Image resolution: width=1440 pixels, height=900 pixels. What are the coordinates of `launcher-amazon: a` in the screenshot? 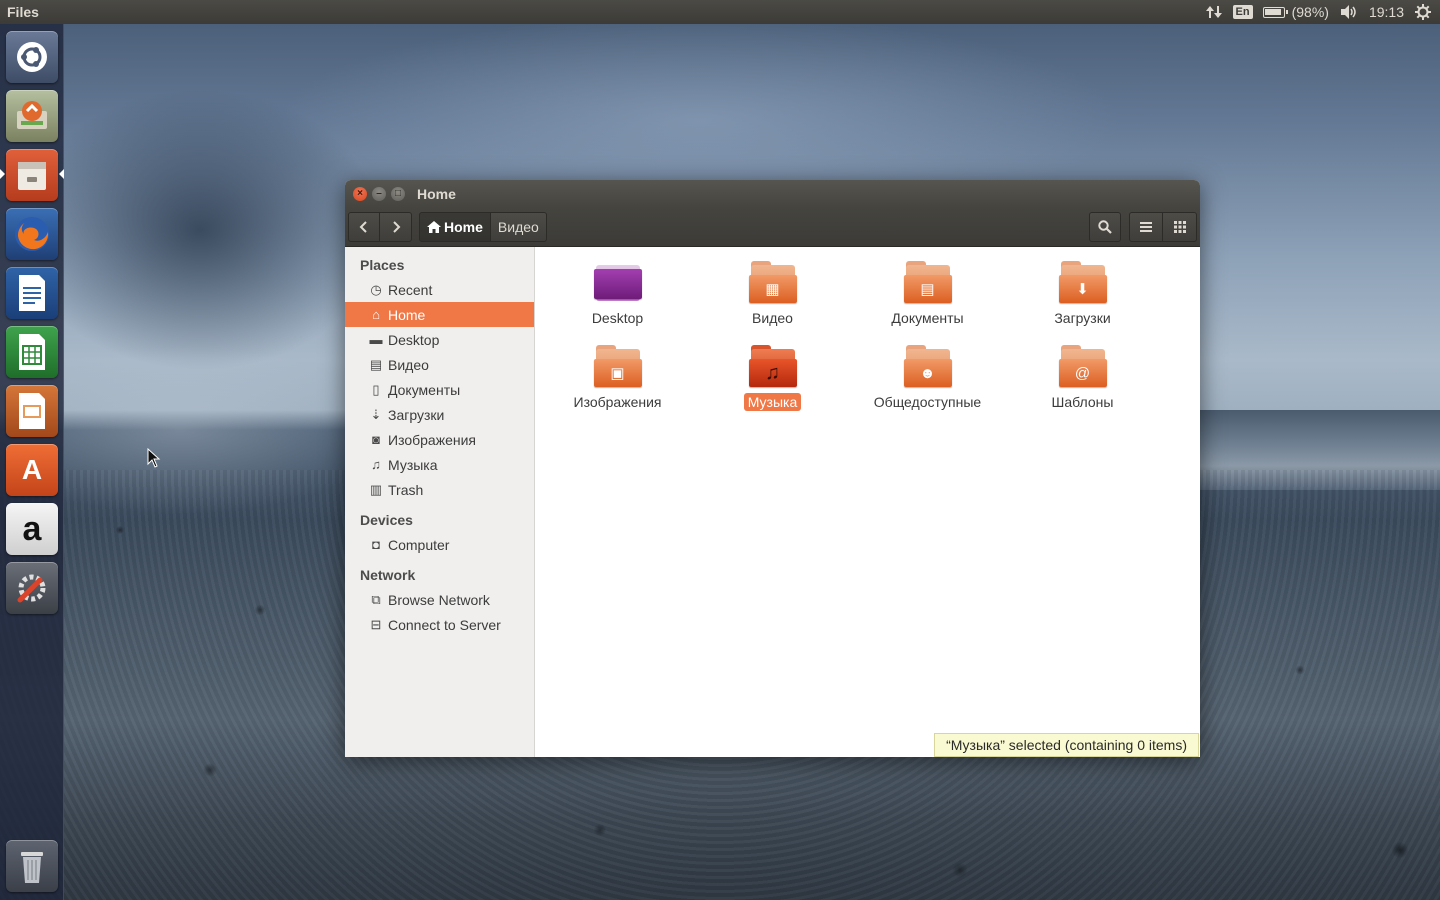 It's located at (32, 529).